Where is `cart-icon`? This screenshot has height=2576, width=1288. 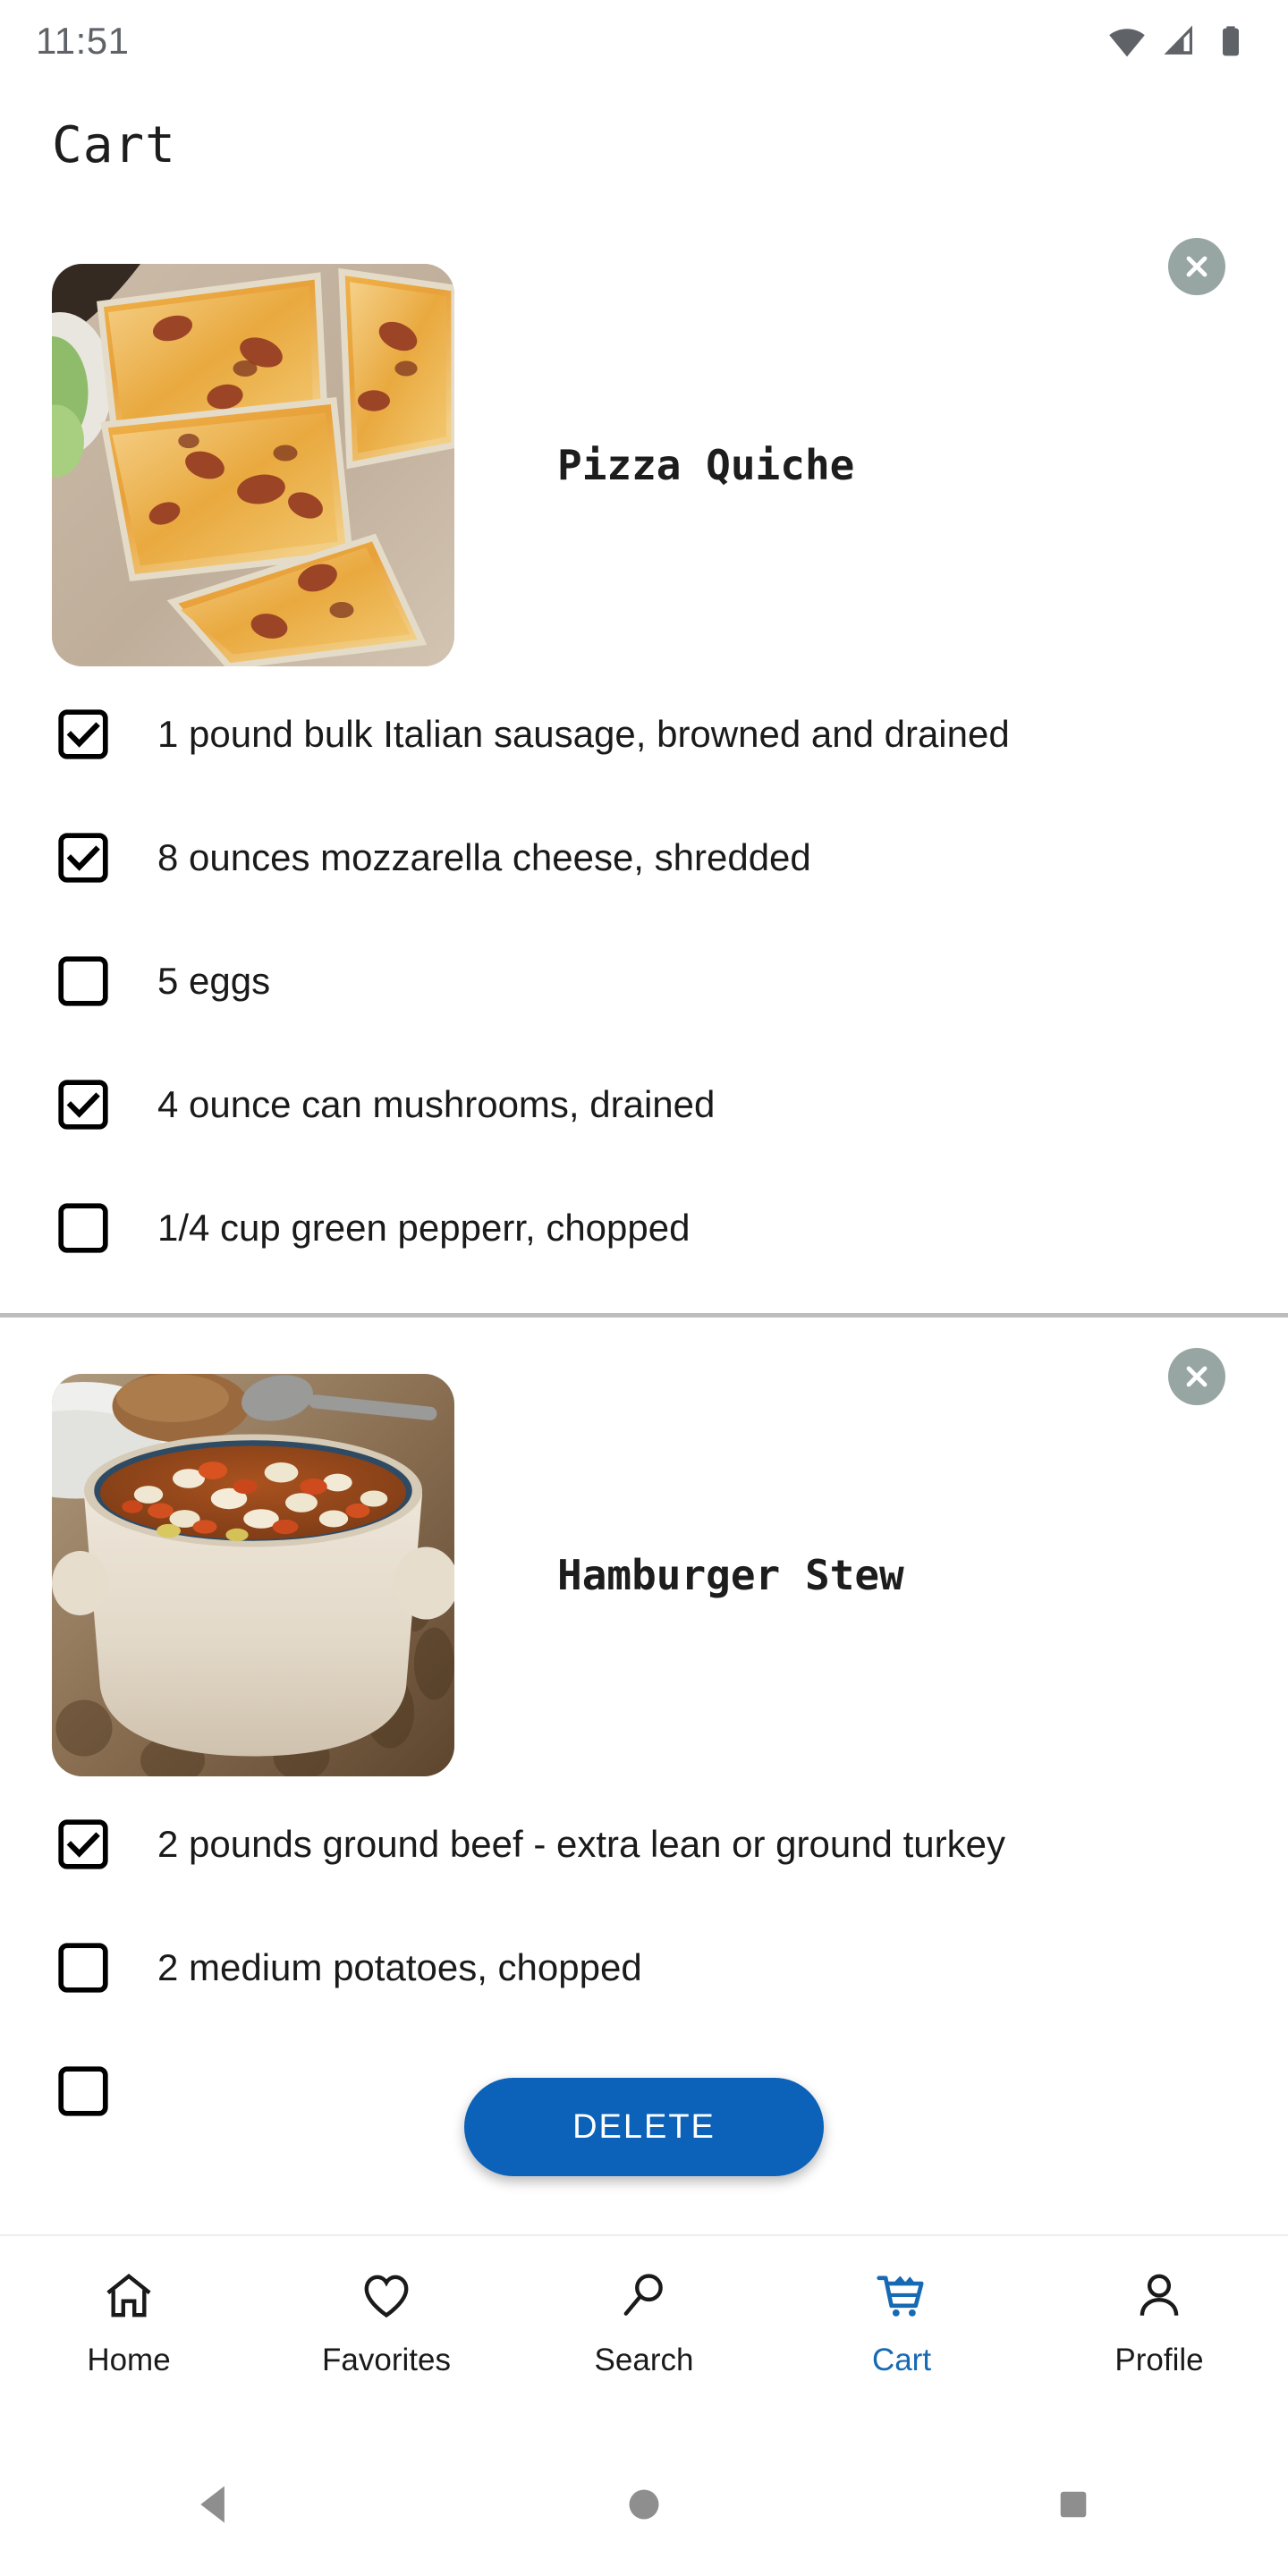 cart-icon is located at coordinates (901, 2298).